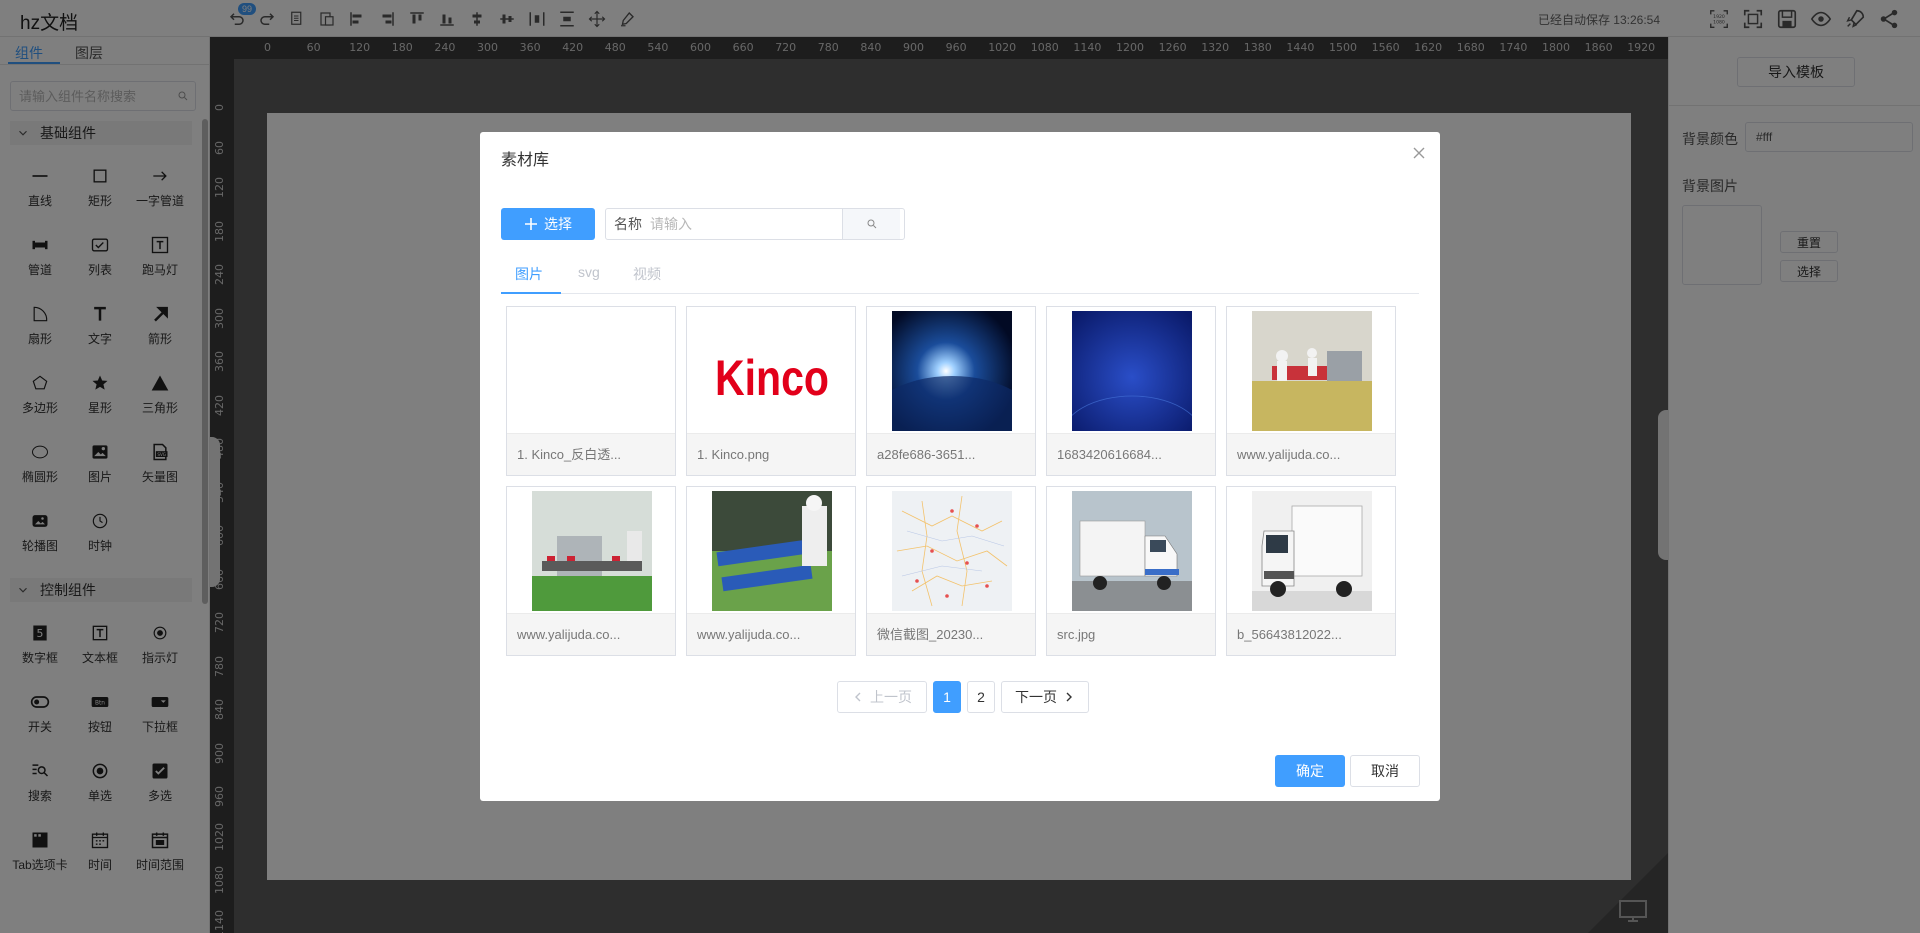  I want to click on asset-thumbnail-blank, so click(592, 371).